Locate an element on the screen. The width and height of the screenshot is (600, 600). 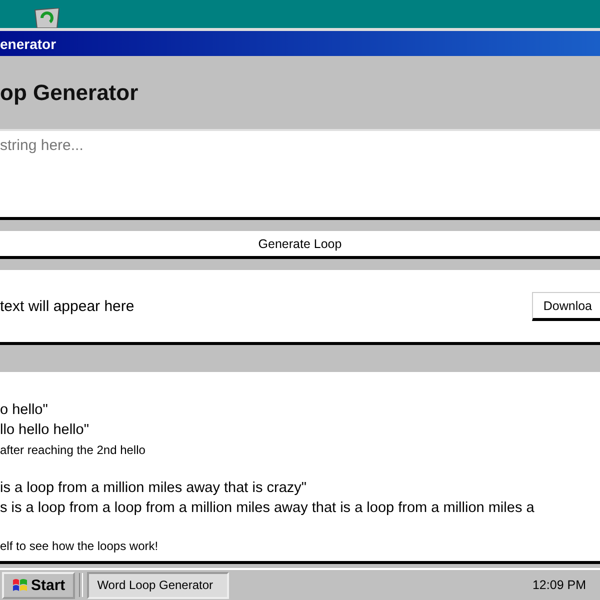
window-title: enerator is located at coordinates (28, 44).